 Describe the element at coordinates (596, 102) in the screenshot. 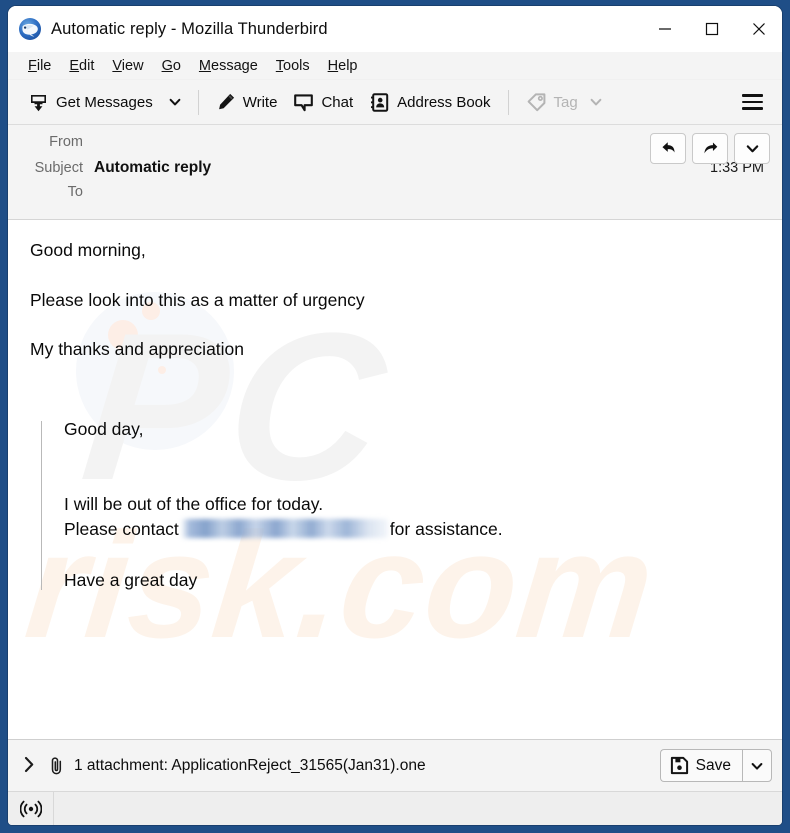

I see `tag-dropdown-caret` at that location.